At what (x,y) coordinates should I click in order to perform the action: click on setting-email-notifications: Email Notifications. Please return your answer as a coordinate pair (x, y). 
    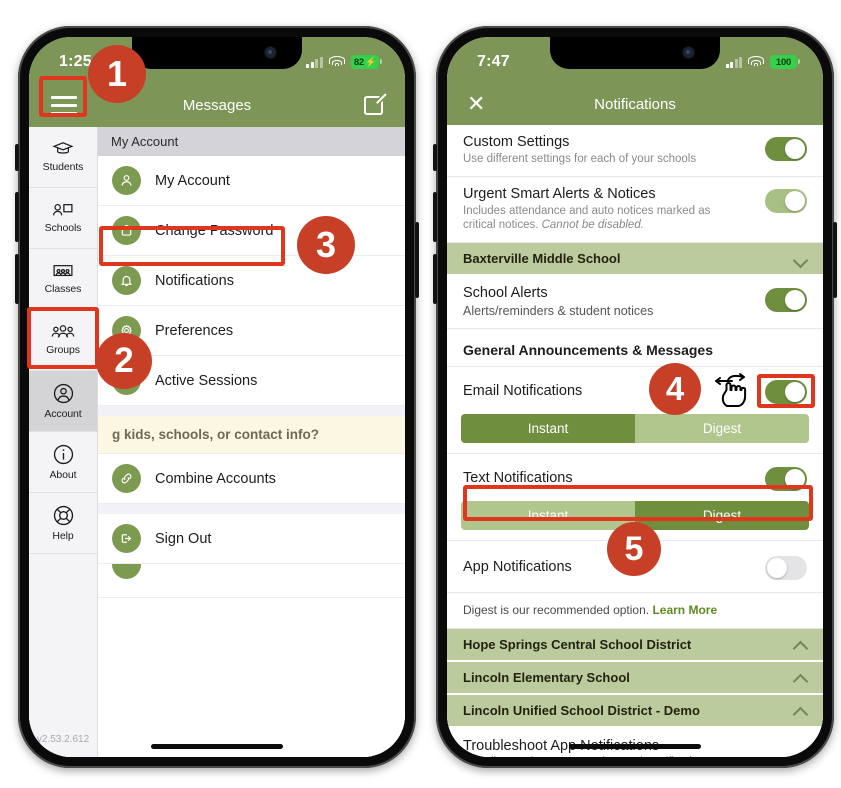
    Looking at the image, I should click on (635, 388).